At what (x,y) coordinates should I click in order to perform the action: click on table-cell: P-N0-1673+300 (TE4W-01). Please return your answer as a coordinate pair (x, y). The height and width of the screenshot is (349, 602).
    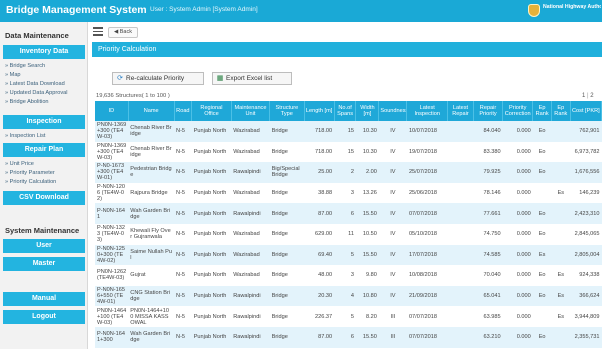
    Looking at the image, I should click on (112, 172).